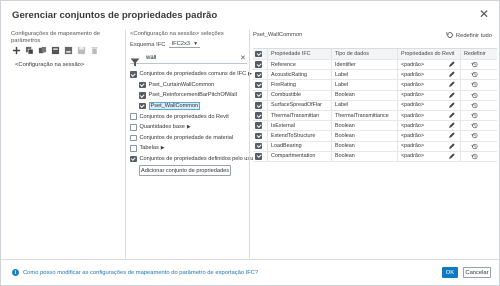 This screenshot has width=500, height=286. Describe the element at coordinates (258, 54) in the screenshot. I see `select-all-checkbox` at that location.